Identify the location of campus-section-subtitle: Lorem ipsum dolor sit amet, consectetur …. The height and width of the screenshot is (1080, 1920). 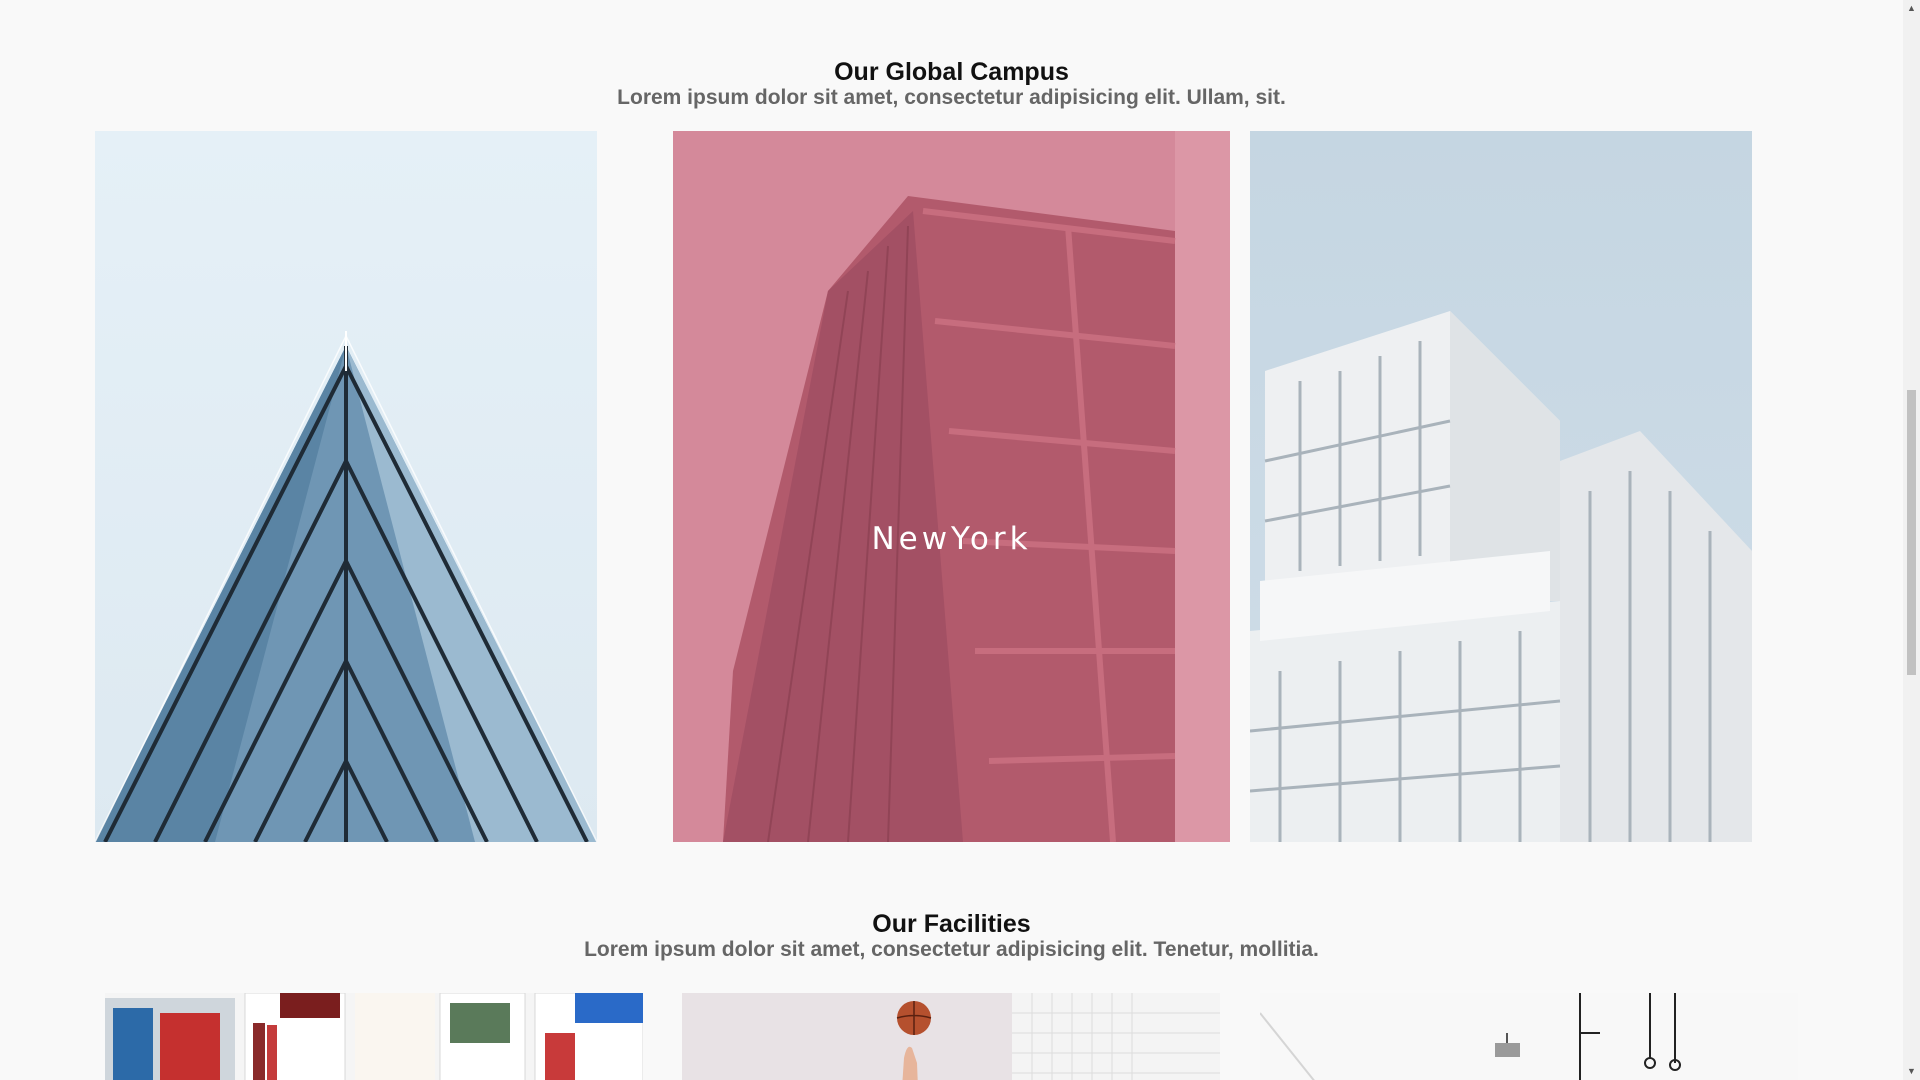
(951, 97).